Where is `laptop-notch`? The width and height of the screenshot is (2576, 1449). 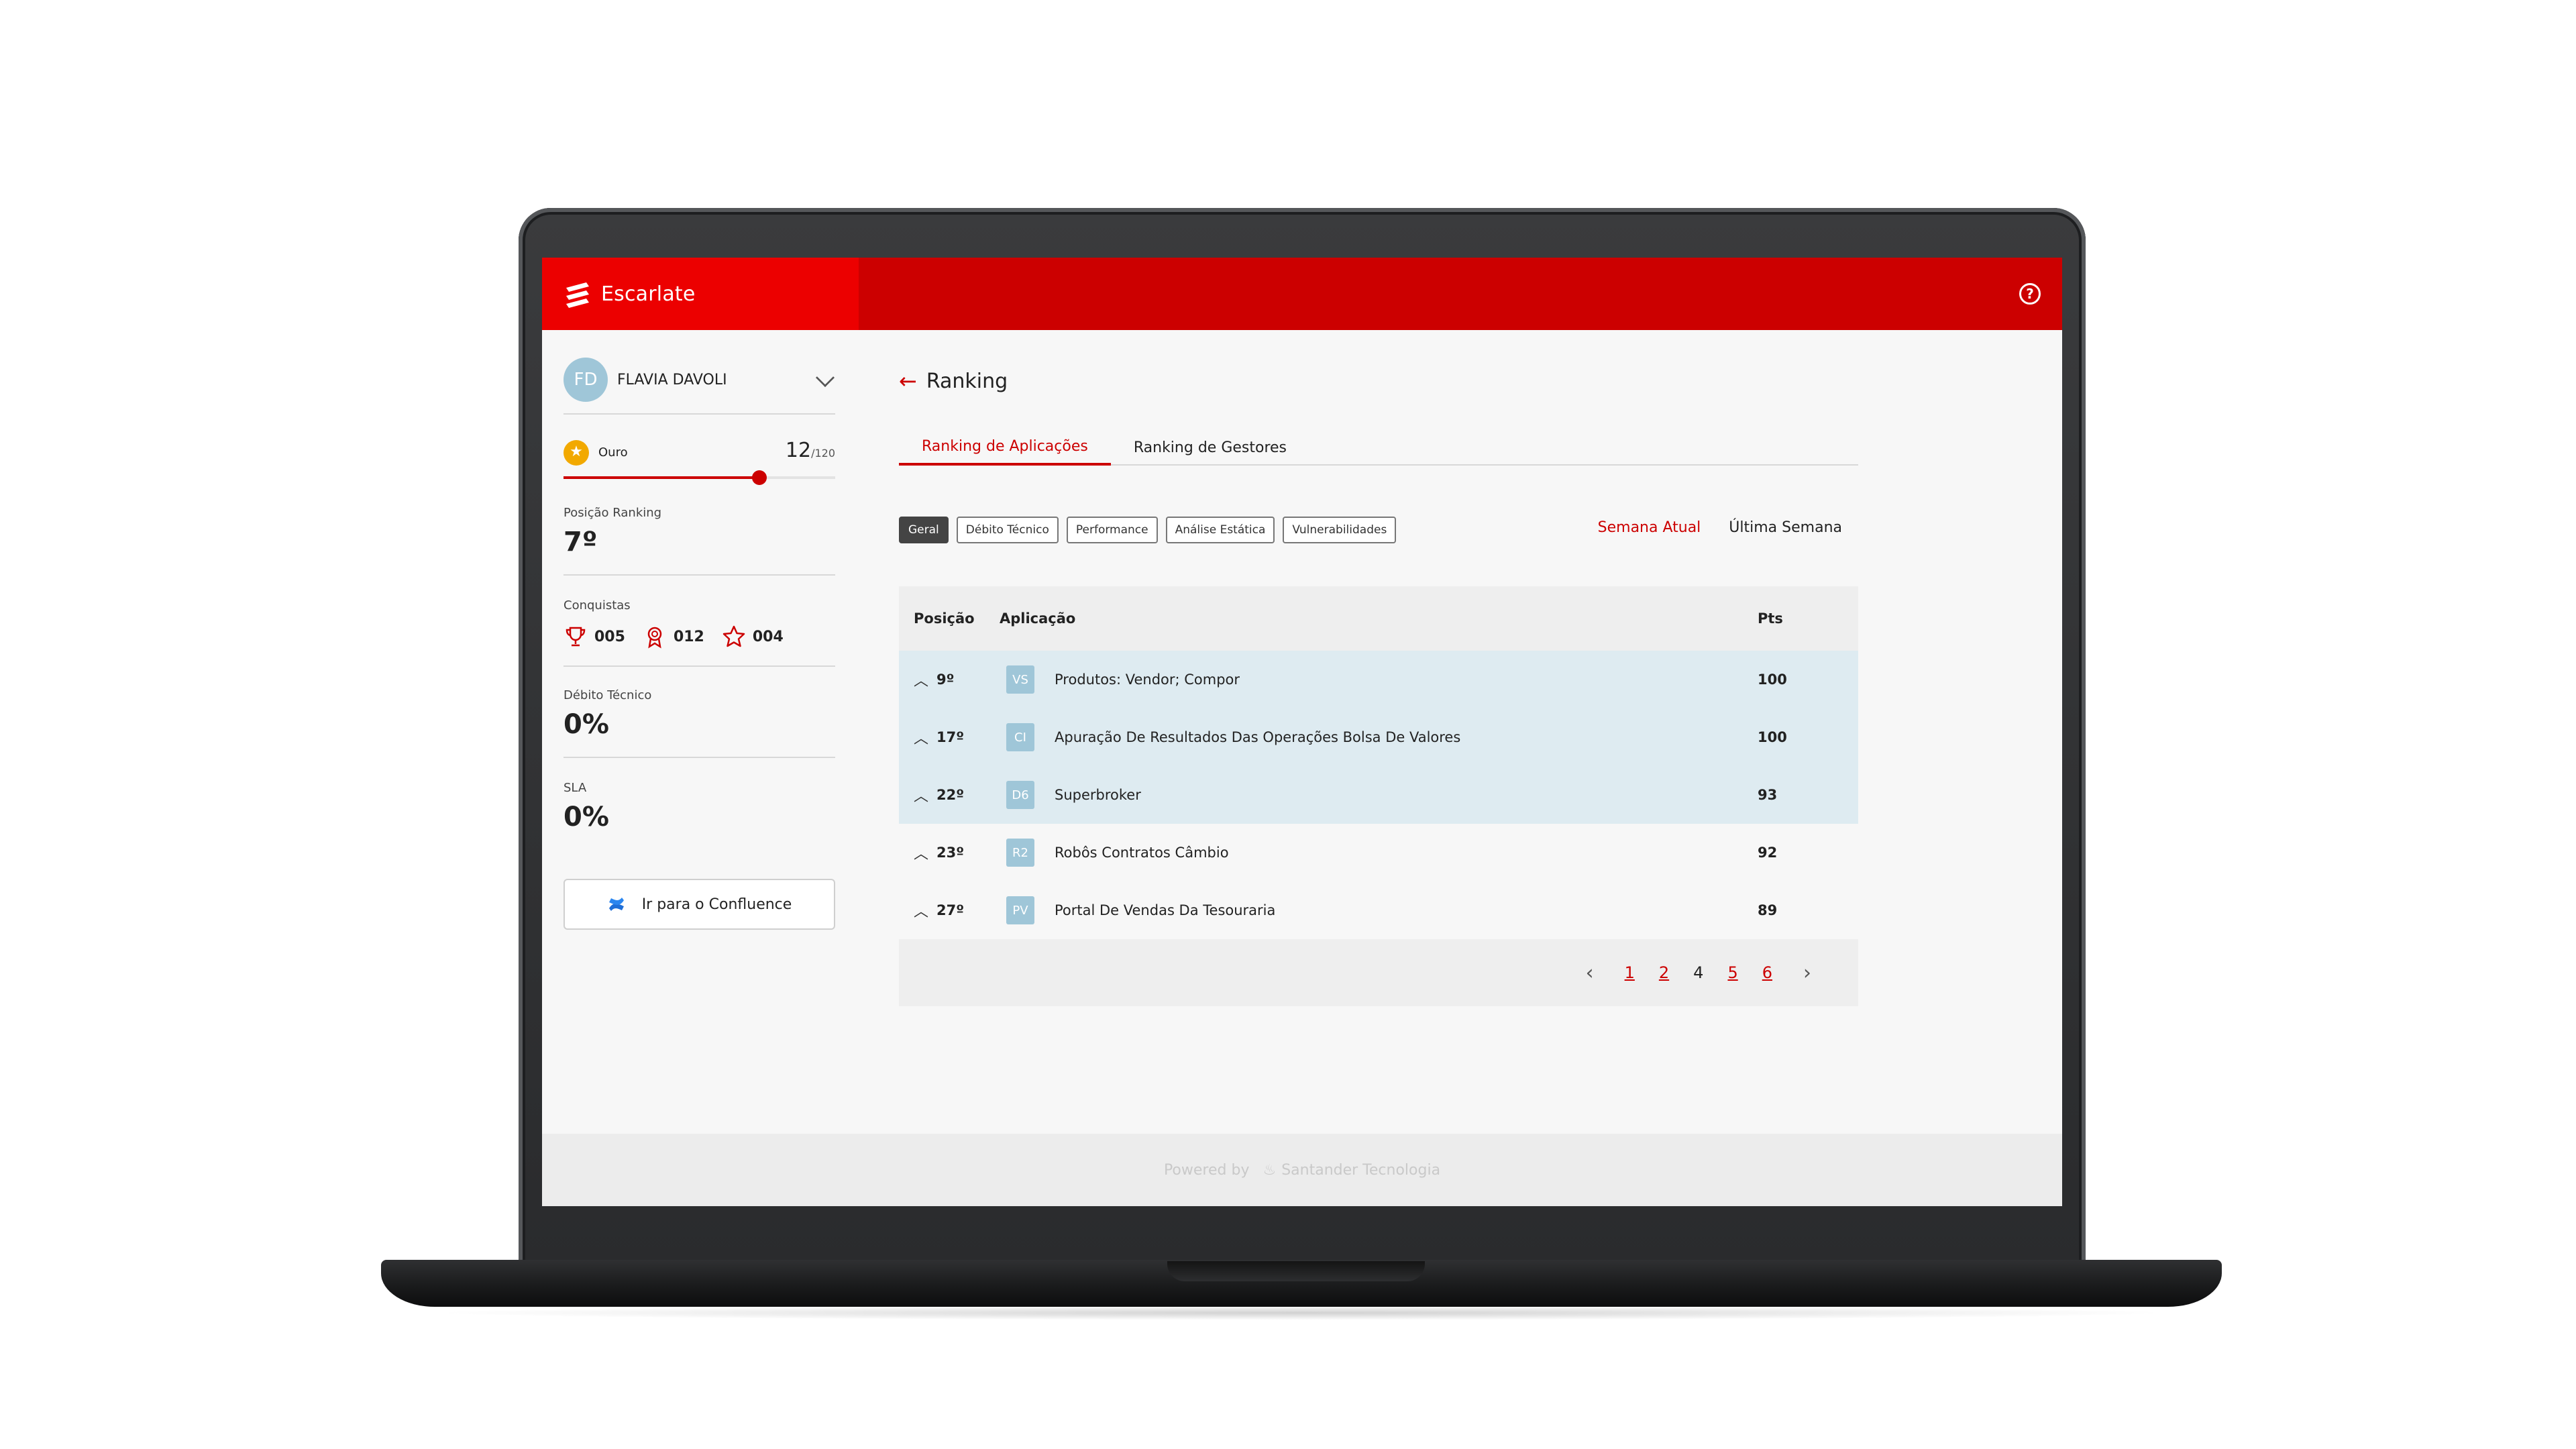
laptop-notch is located at coordinates (1296, 1271).